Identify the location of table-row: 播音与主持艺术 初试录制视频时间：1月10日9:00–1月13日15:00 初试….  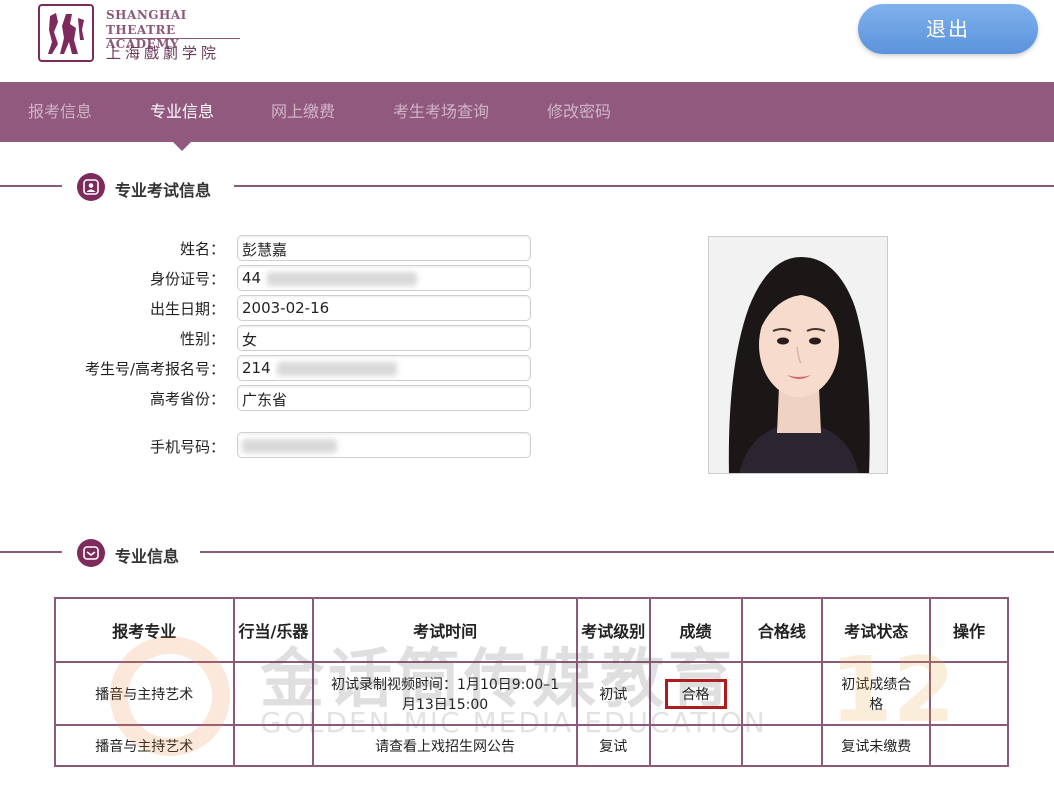
(531, 693).